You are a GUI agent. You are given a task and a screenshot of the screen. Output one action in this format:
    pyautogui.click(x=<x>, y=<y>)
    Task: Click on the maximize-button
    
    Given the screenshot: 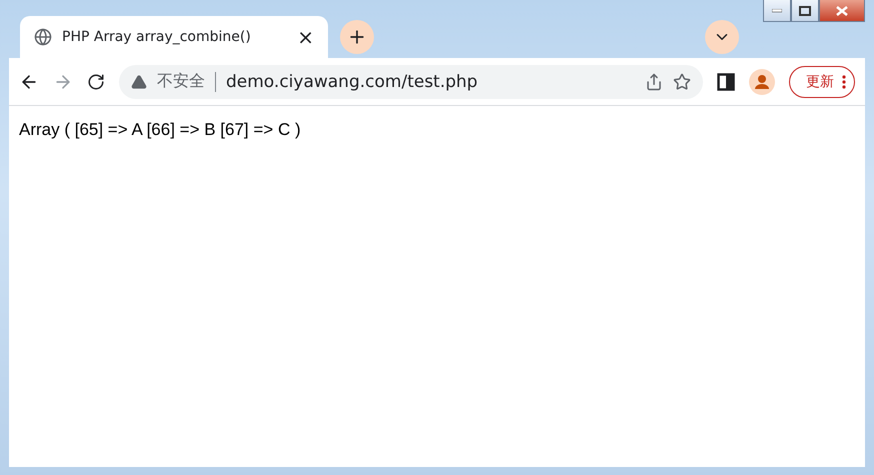 What is the action you would take?
    pyautogui.click(x=805, y=11)
    